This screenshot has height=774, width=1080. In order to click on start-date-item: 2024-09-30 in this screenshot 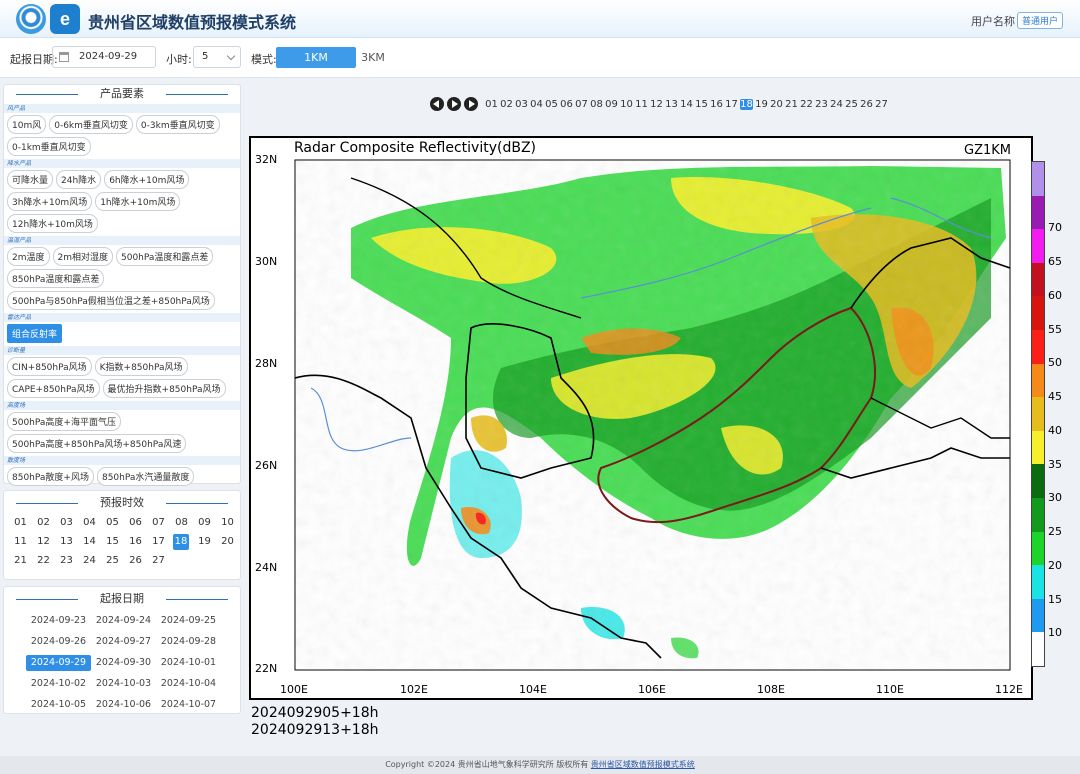, I will do `click(123, 663)`.